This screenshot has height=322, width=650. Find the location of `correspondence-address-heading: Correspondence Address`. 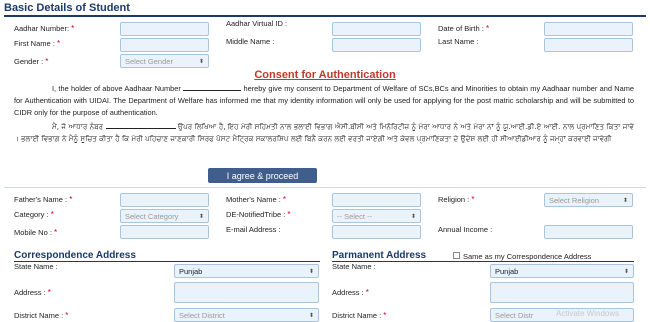

correspondence-address-heading: Correspondence Address is located at coordinates (75, 255).